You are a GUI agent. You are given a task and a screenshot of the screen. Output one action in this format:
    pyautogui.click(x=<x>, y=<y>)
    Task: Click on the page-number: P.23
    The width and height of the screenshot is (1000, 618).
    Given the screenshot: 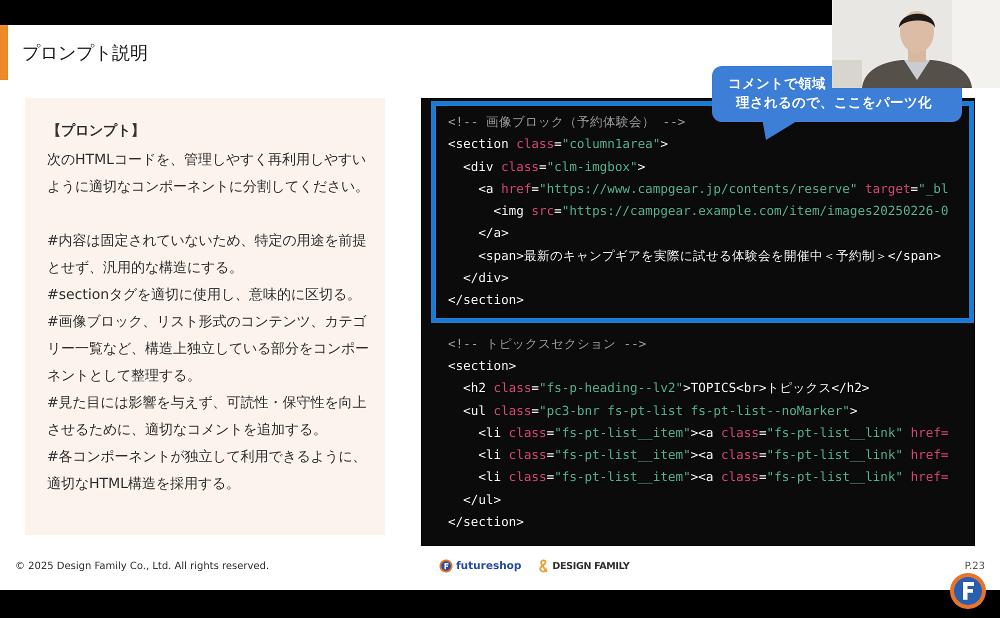 What is the action you would take?
    pyautogui.click(x=974, y=566)
    